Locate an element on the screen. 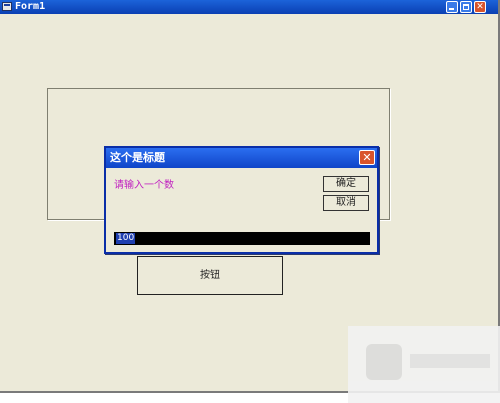 The width and height of the screenshot is (500, 403). input-dialog: 这个是标题 ✕ 请输入一个数 确定 取消 100 is located at coordinates (241, 200).